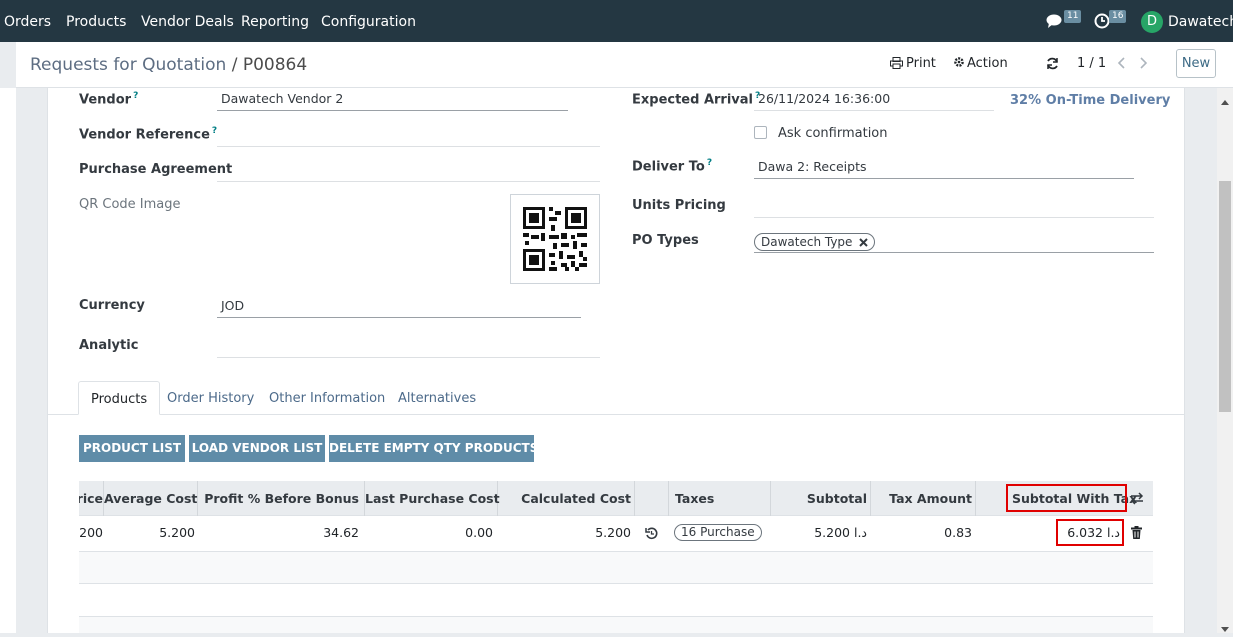  Describe the element at coordinates (1090, 100) in the screenshot. I see `on-time-delivery: 32% On-Time Delivery` at that location.